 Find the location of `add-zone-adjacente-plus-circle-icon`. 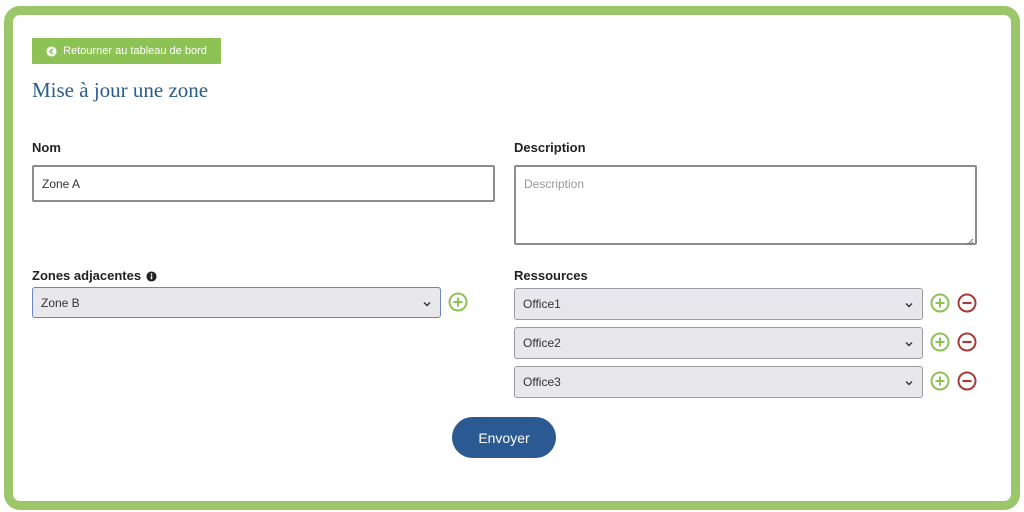

add-zone-adjacente-plus-circle-icon is located at coordinates (458, 302).